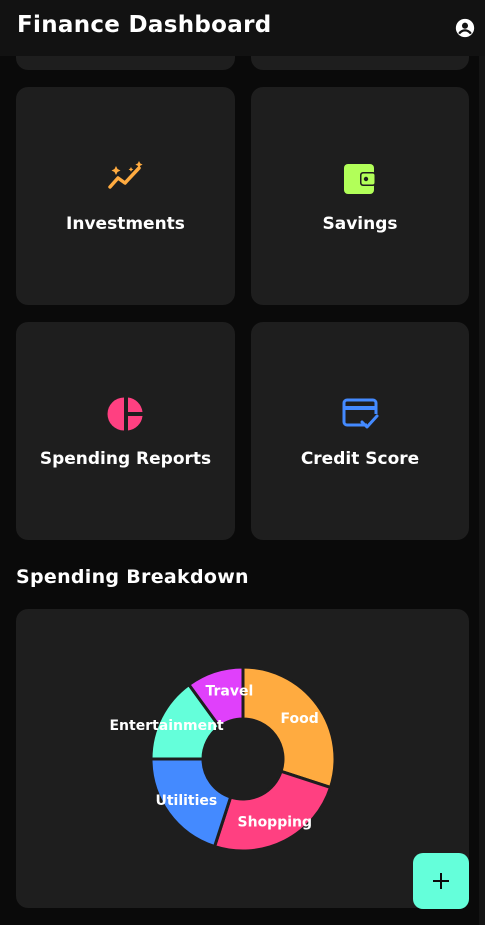  I want to click on savings-label: Savings, so click(360, 224).